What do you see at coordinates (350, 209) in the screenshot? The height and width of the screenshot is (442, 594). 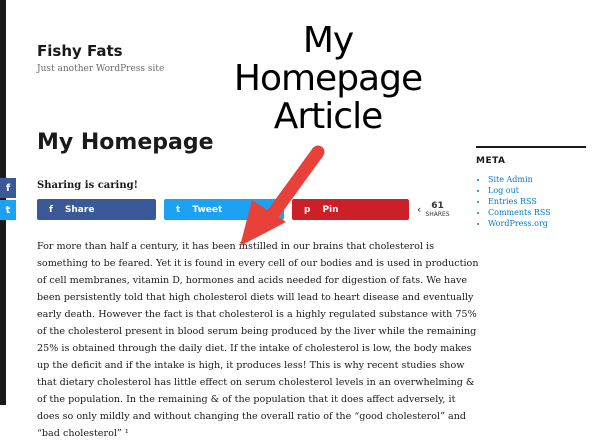 I see `pinterest-share-button: p Pin` at bounding box center [350, 209].